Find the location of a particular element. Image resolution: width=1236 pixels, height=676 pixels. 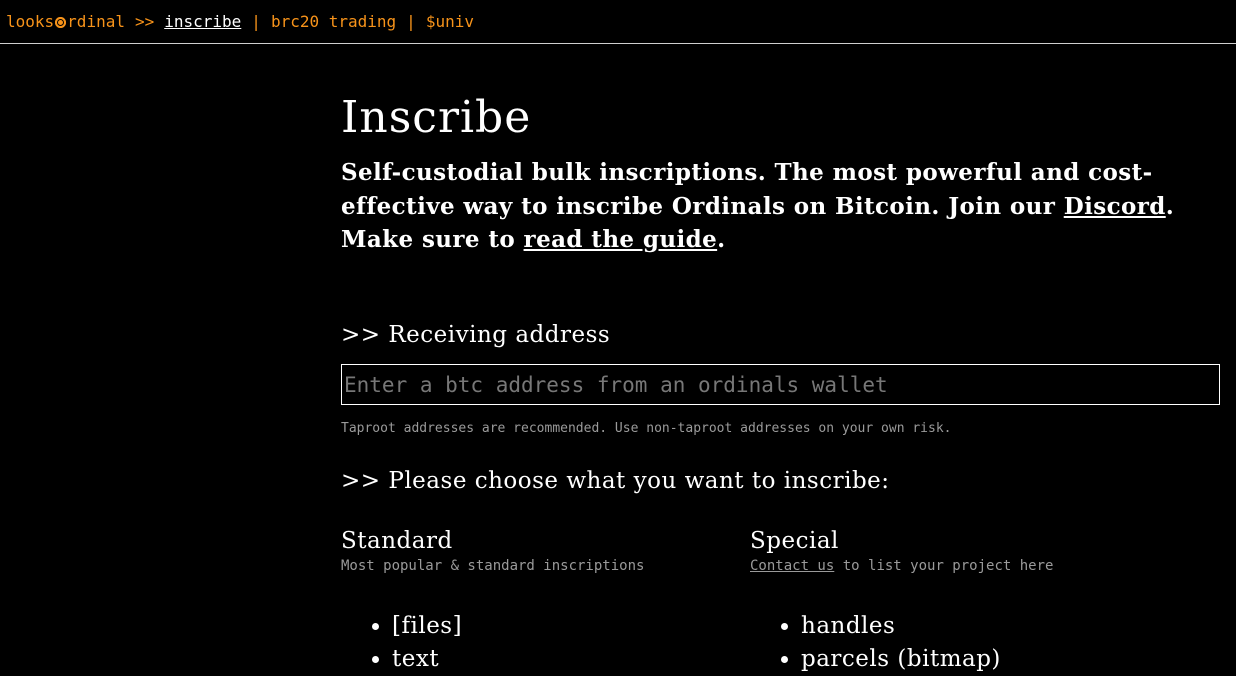

discord-link: Discord is located at coordinates (1115, 206).